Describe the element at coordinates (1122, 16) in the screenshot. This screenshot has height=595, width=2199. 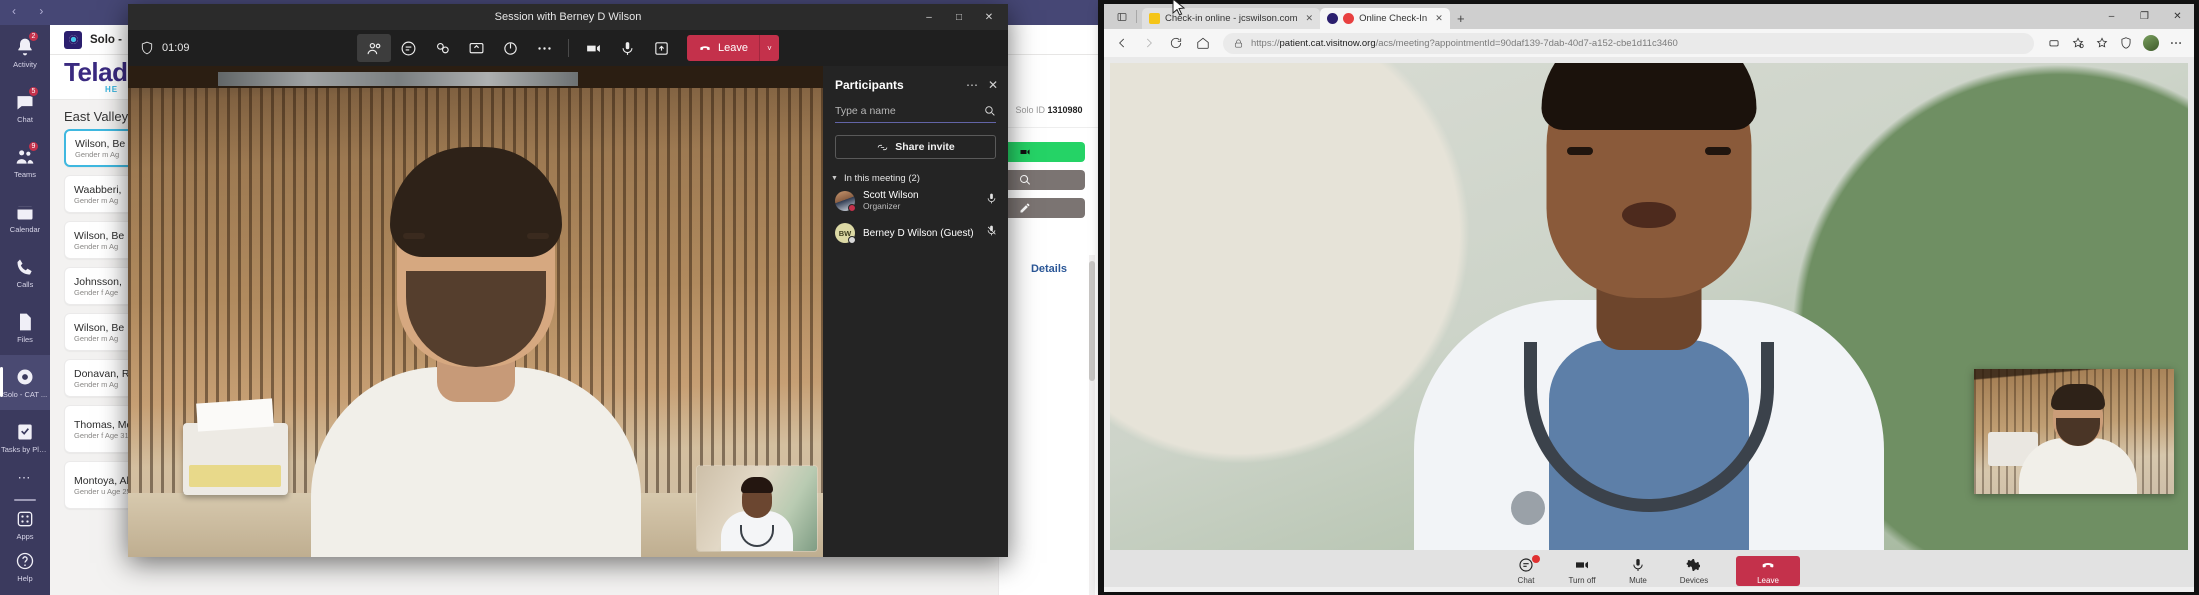
I see `tab-actions-icon` at that location.